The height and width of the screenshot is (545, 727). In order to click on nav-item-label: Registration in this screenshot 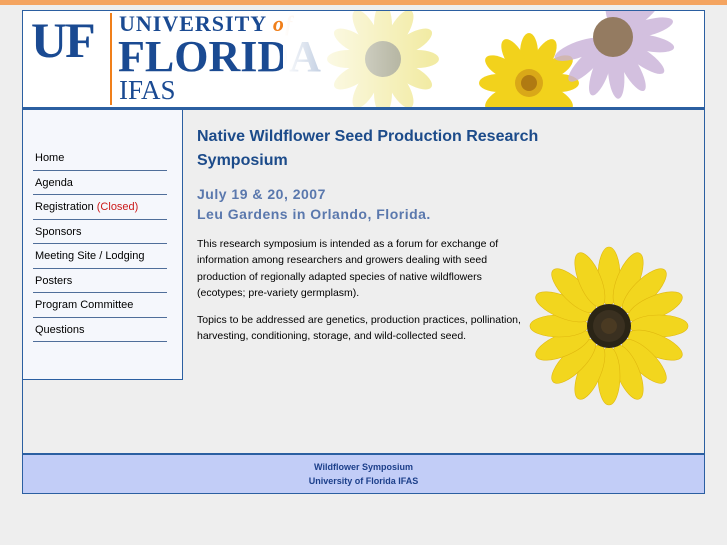, I will do `click(64, 207)`.